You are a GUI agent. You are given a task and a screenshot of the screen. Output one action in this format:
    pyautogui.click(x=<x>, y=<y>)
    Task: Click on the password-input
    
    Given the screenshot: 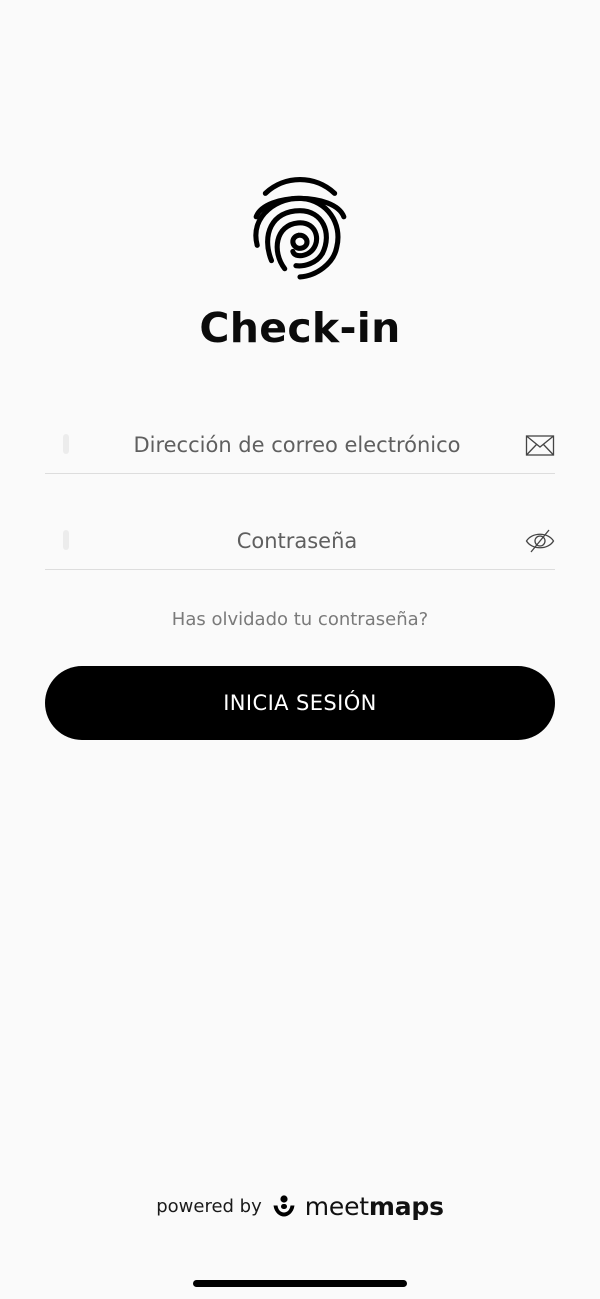 What is the action you would take?
    pyautogui.click(x=297, y=541)
    